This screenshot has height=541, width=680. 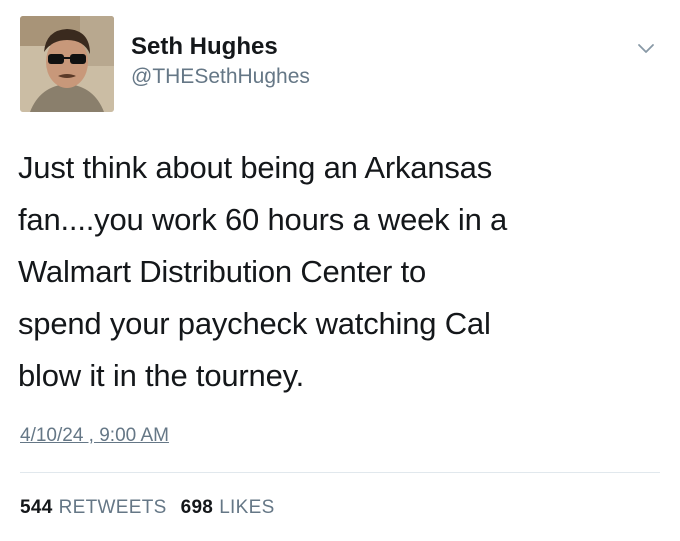 I want to click on likes-count: 698, so click(x=197, y=507).